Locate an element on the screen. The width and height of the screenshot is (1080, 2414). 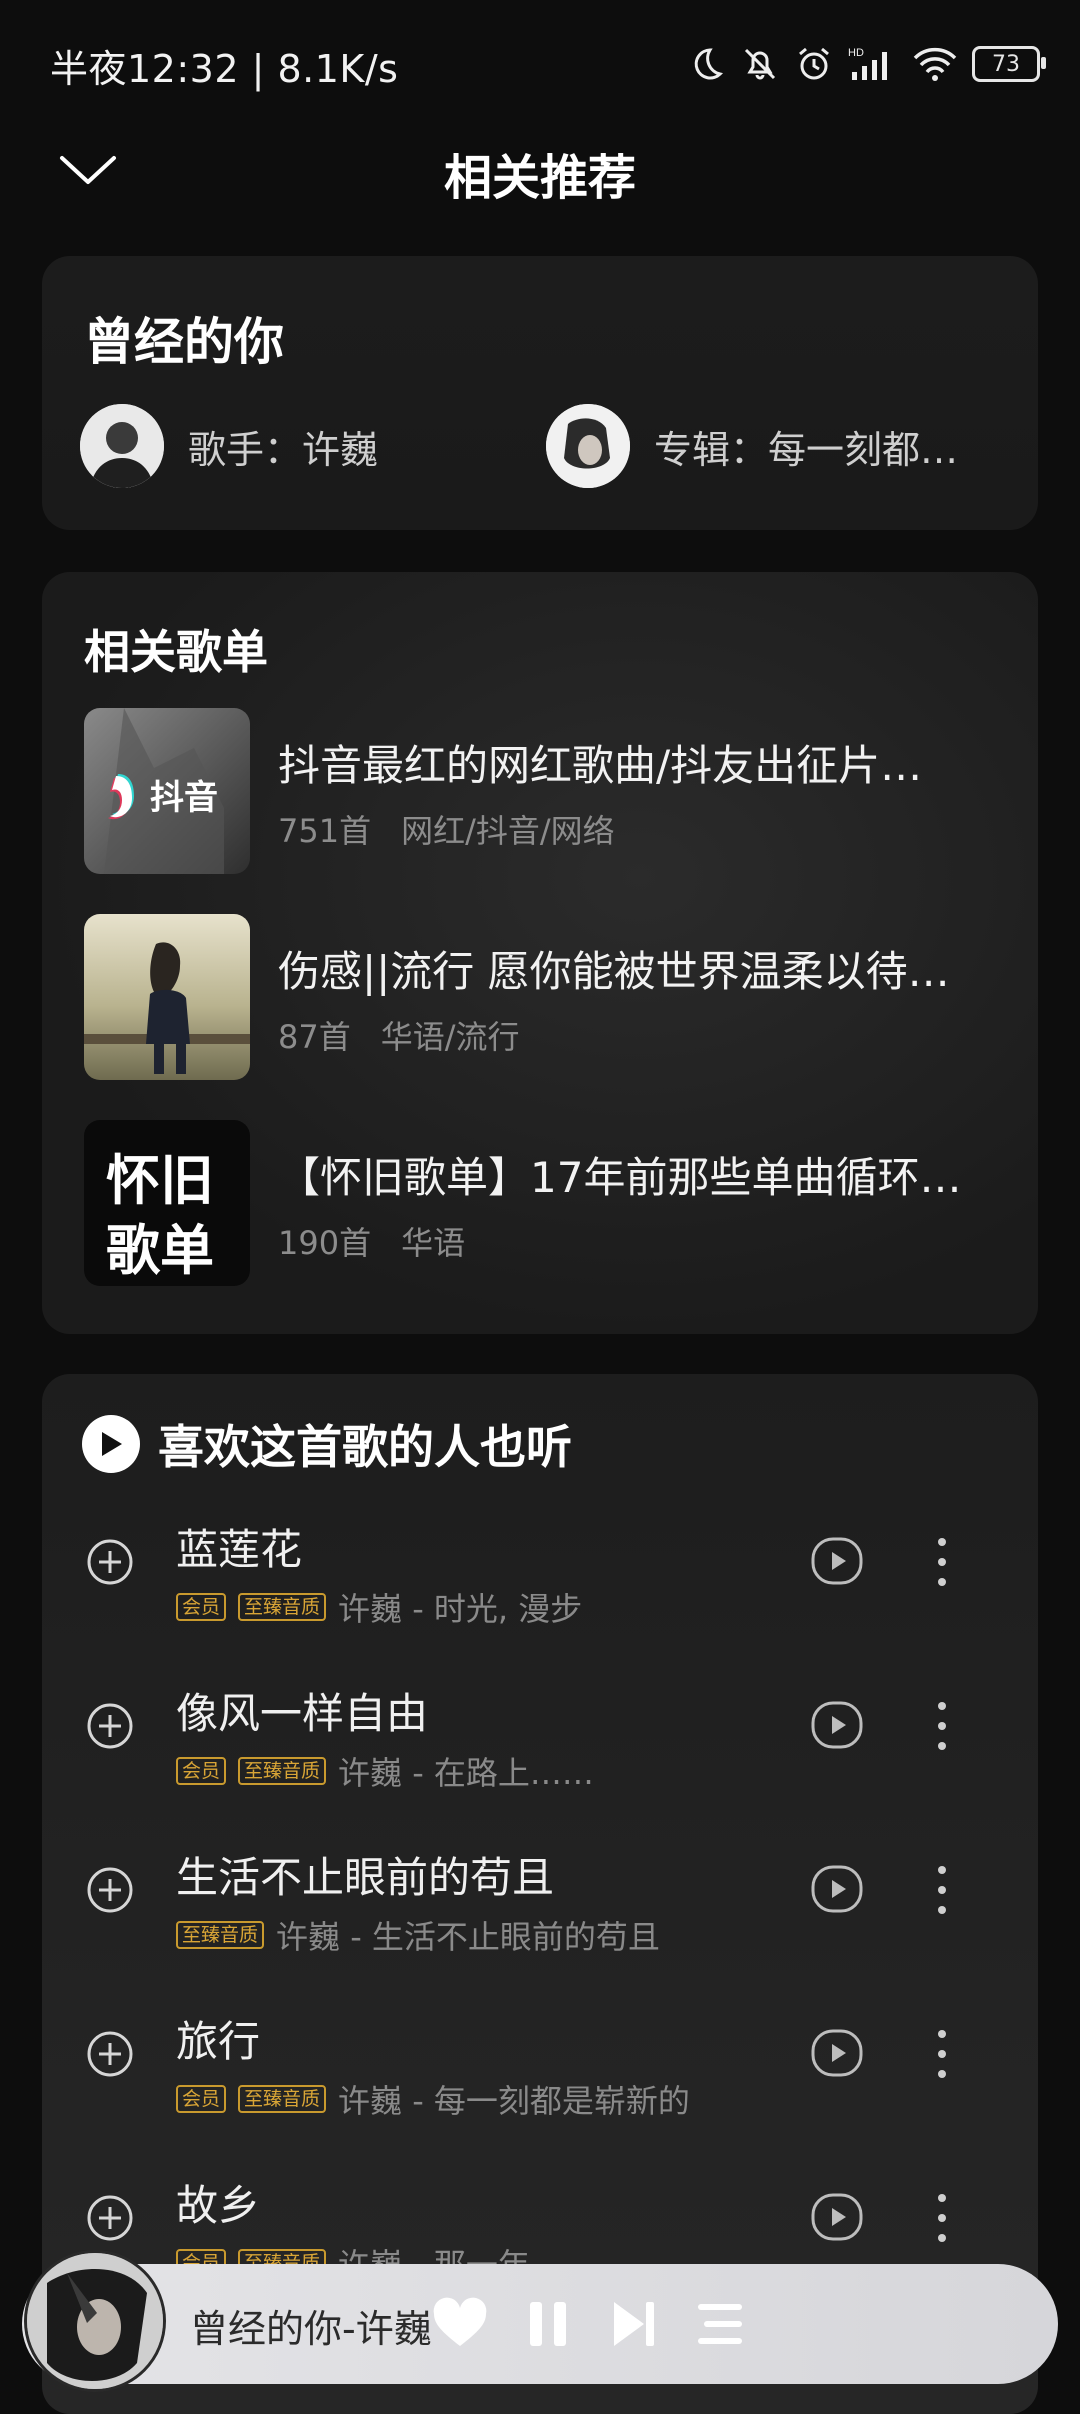
song-row: 蓝莲花会员 至臻音质 许巍 - 时光, 漫步 is located at coordinates (540, 1574).